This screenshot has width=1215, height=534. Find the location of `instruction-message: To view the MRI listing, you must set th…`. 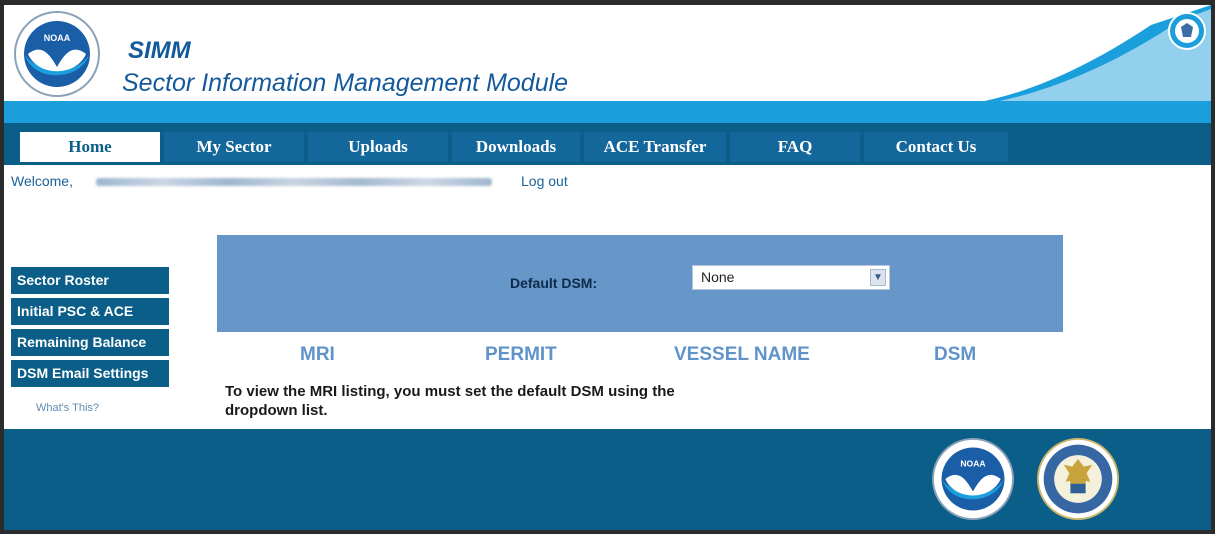

instruction-message: To view the MRI listing, you must set th… is located at coordinates (450, 401).